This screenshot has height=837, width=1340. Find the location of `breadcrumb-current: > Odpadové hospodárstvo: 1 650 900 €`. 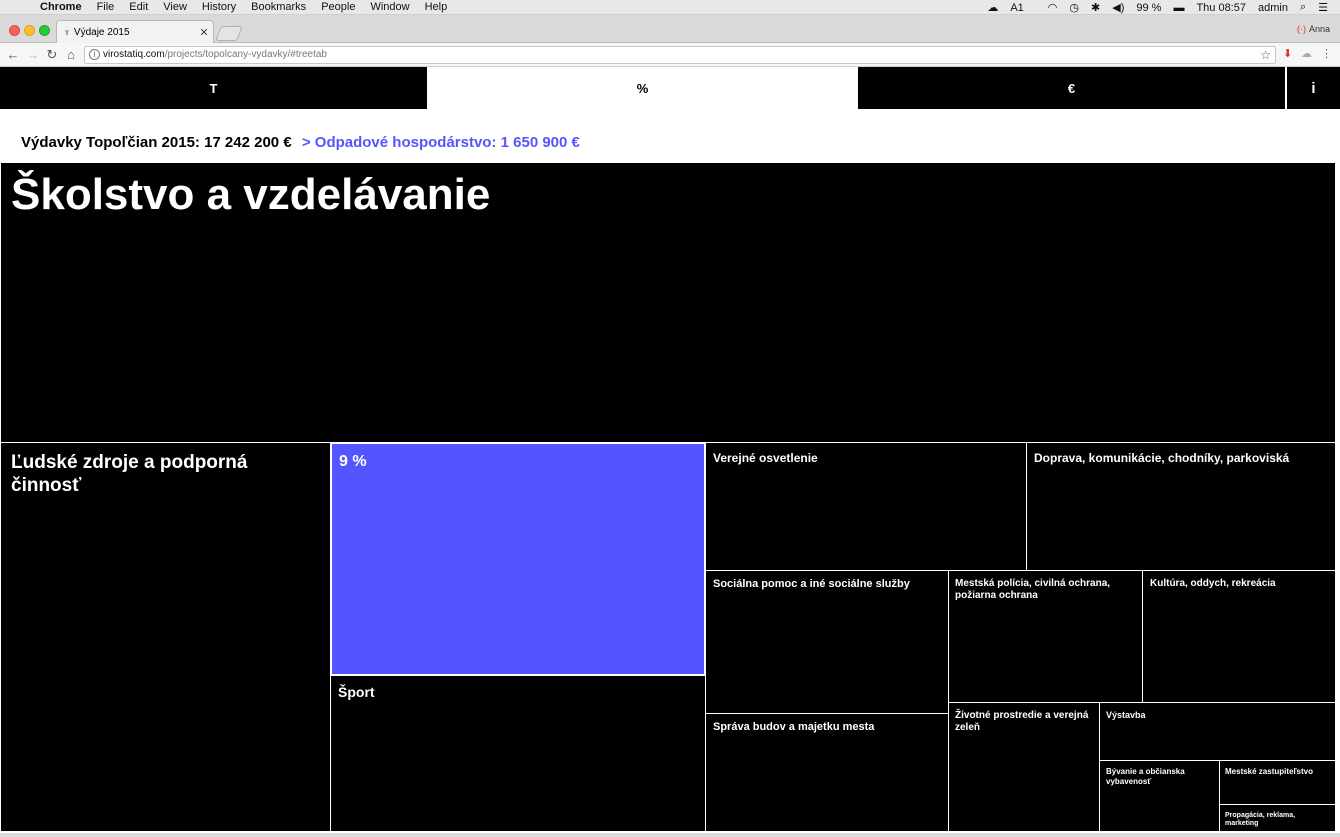

breadcrumb-current: > Odpadové hospodárstvo: 1 650 900 € is located at coordinates (441, 142).